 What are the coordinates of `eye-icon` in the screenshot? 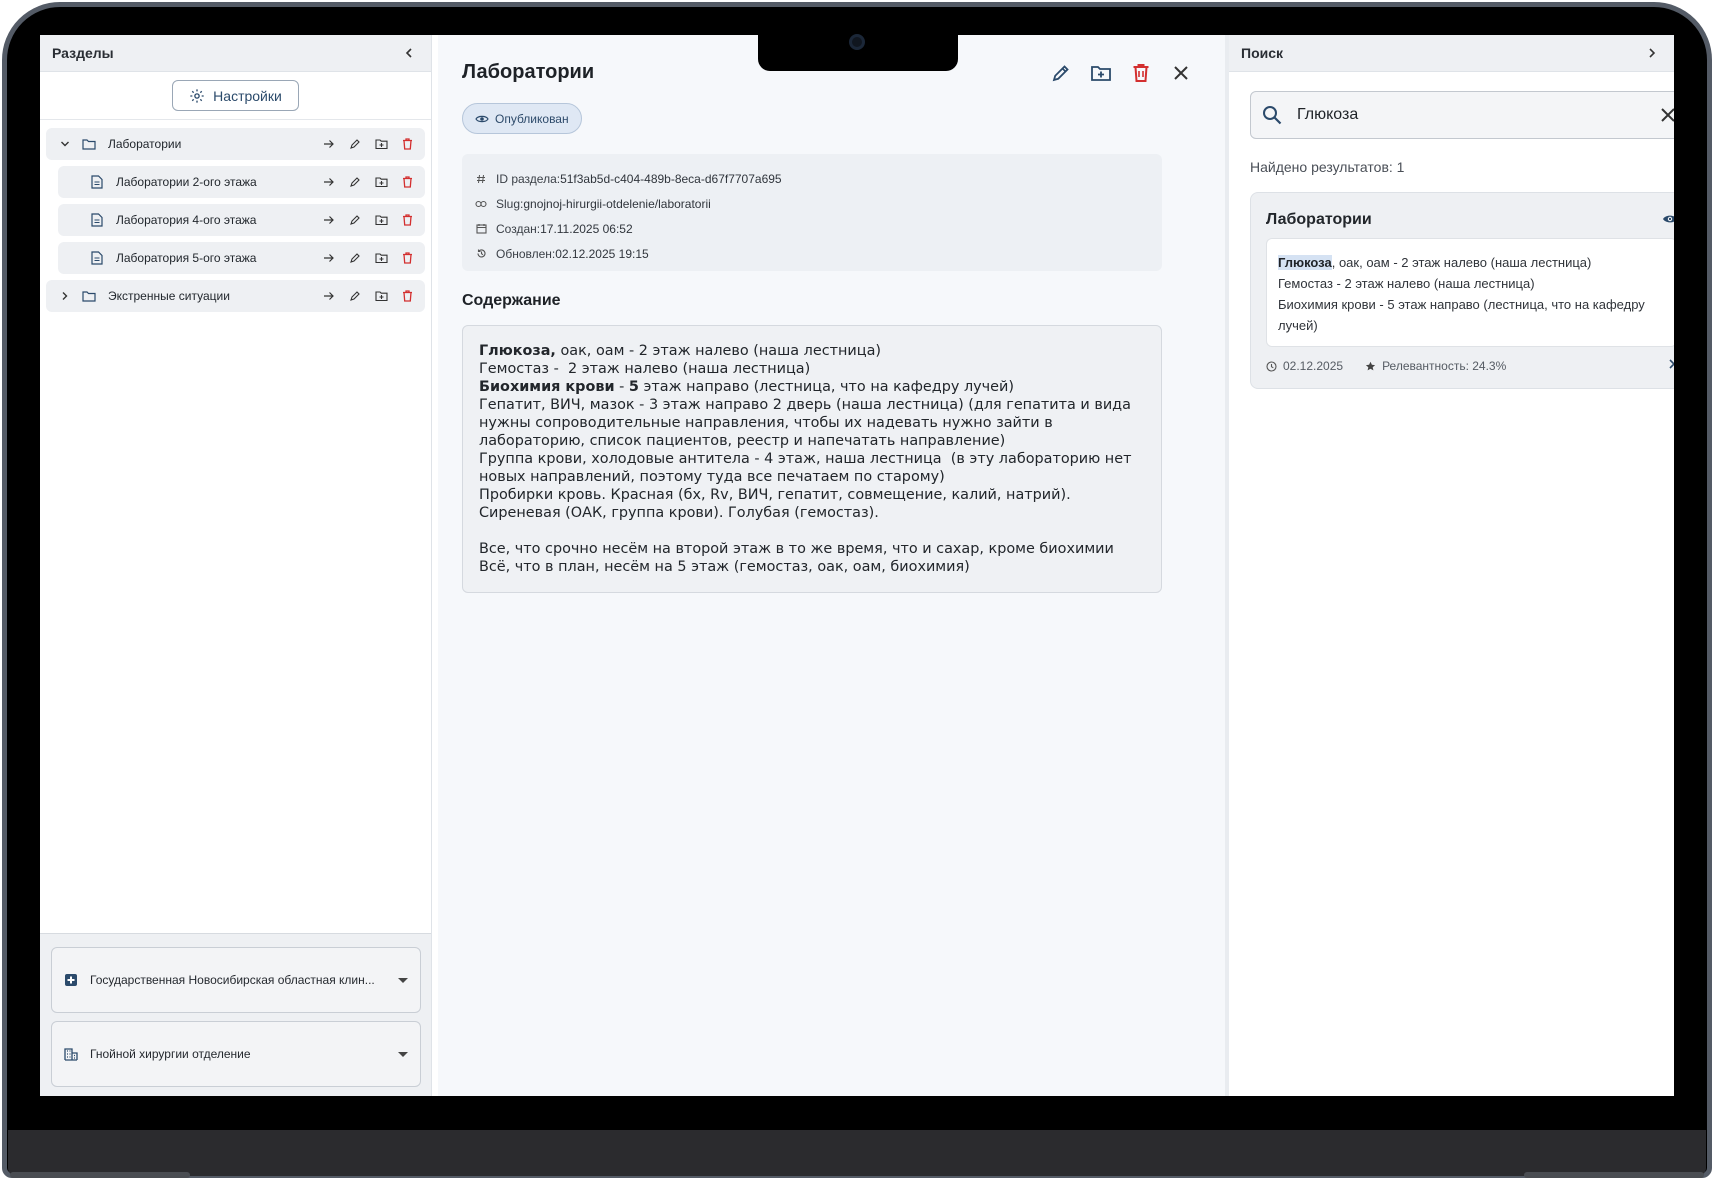 It's located at (1668, 219).